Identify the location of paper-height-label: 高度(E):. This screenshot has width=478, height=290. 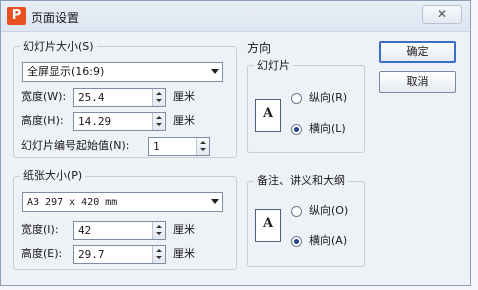
(42, 253).